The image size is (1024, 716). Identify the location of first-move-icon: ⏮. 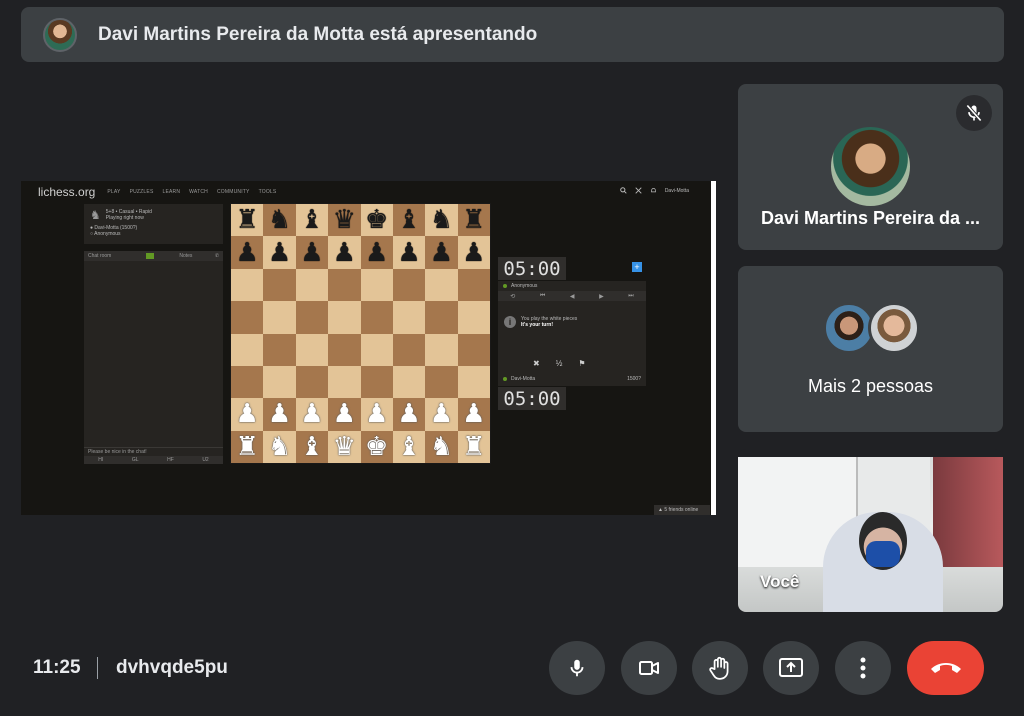
(542, 296).